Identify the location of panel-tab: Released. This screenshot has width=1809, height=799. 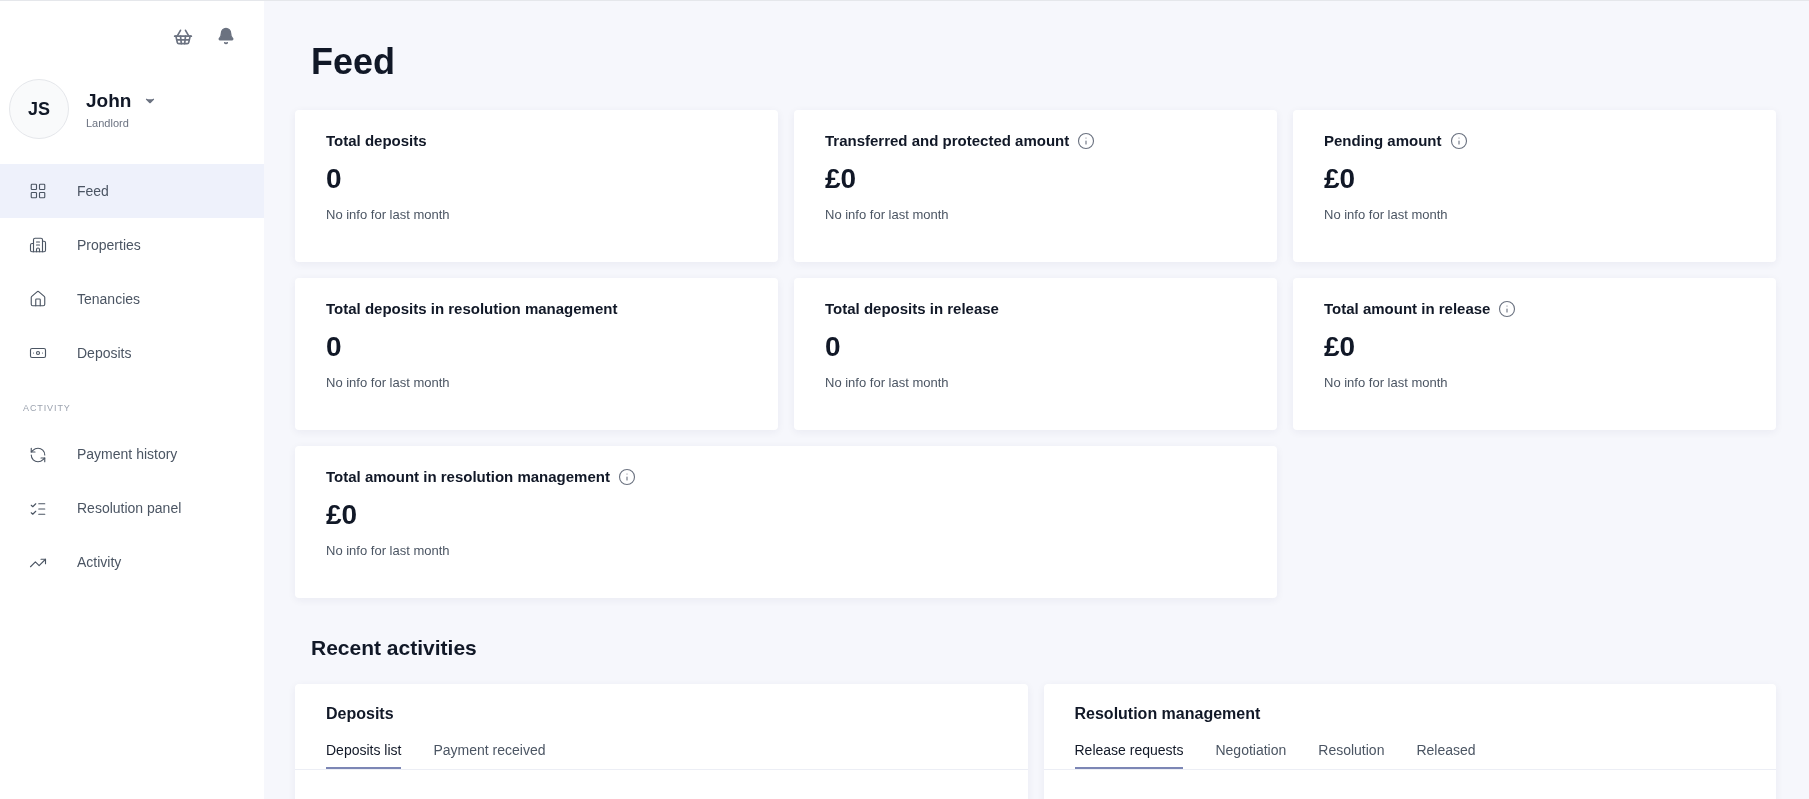
(1446, 754).